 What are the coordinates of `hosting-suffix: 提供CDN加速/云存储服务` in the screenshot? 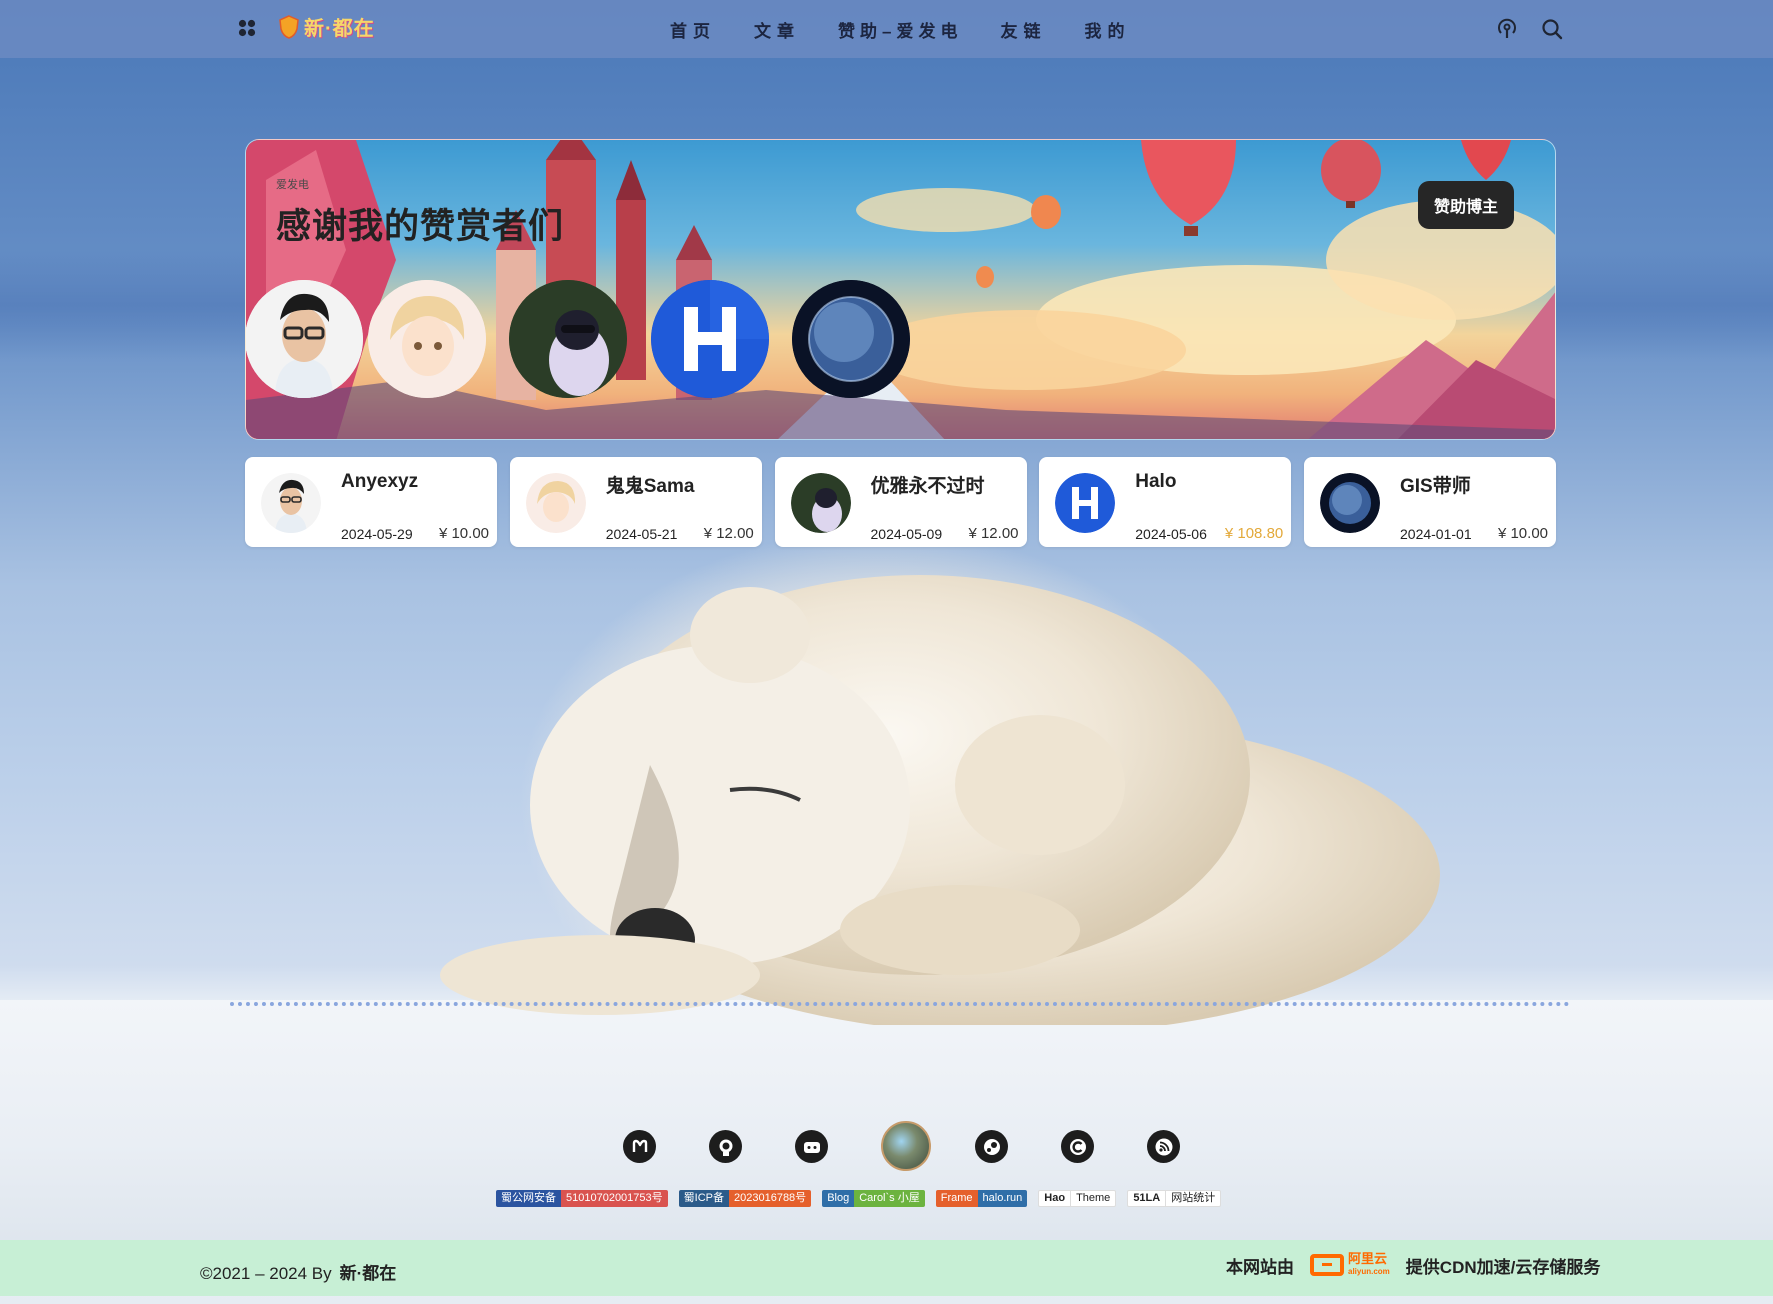 It's located at (1503, 1267).